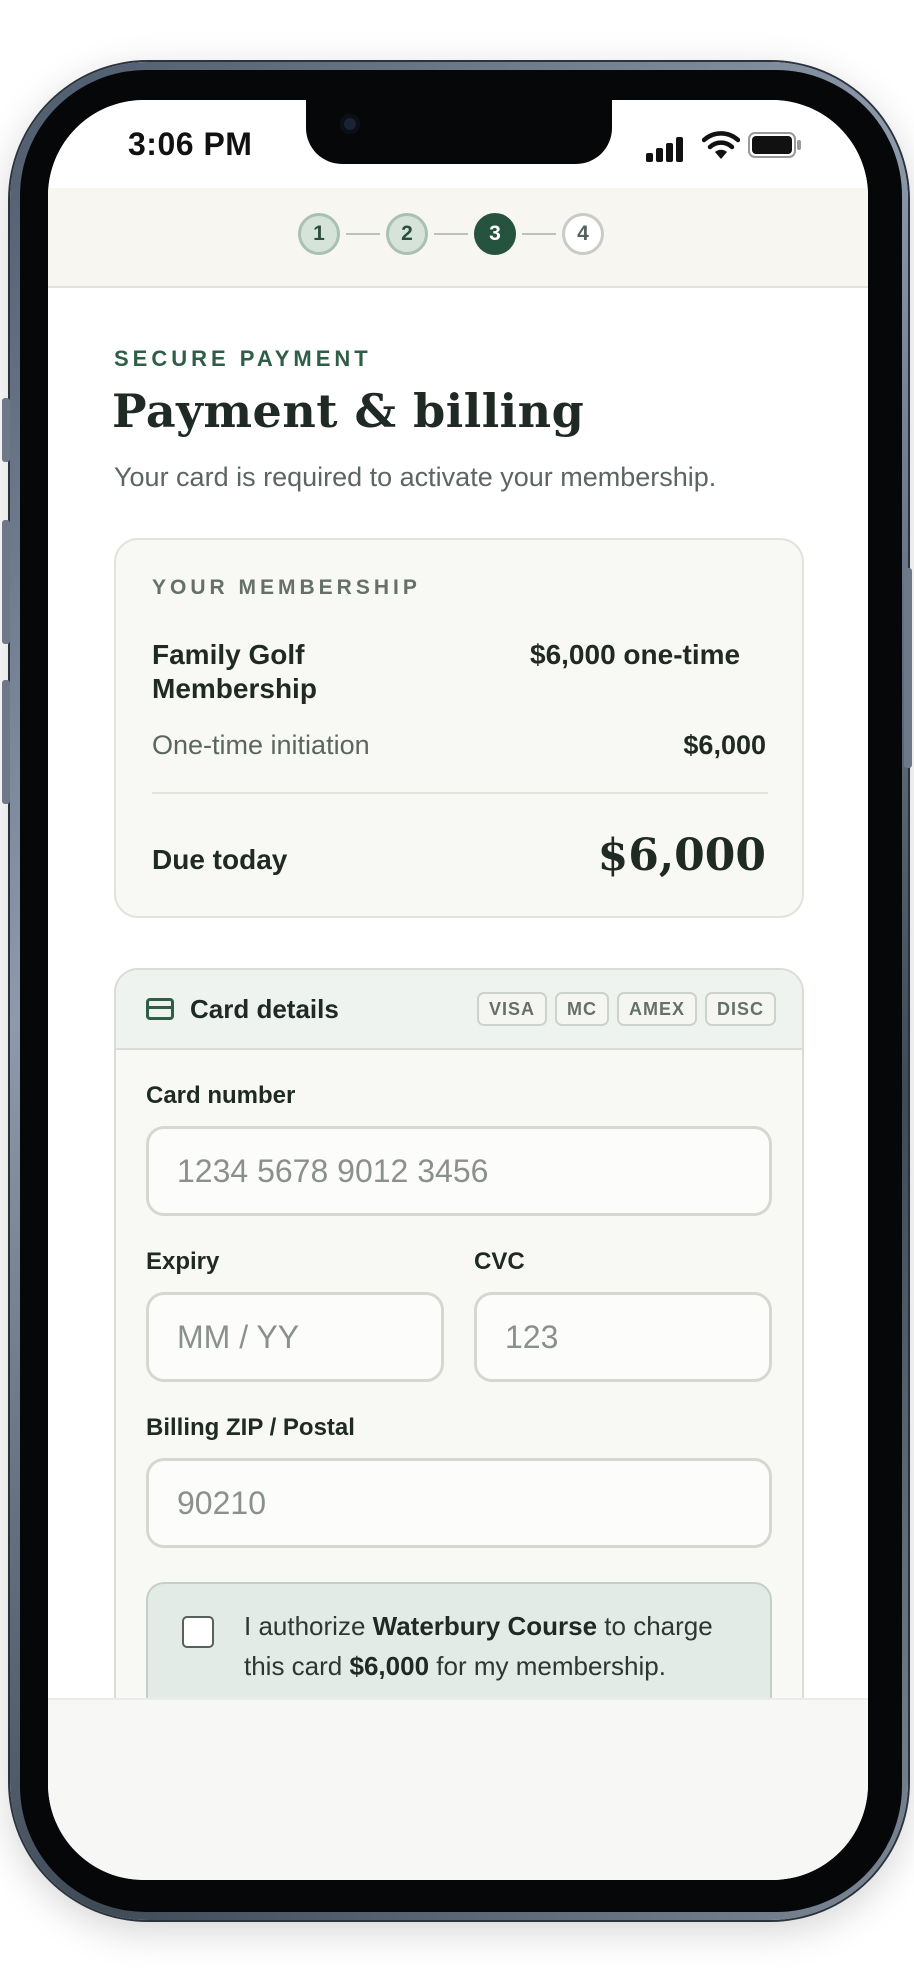  I want to click on authorization-checkbox, so click(198, 1632).